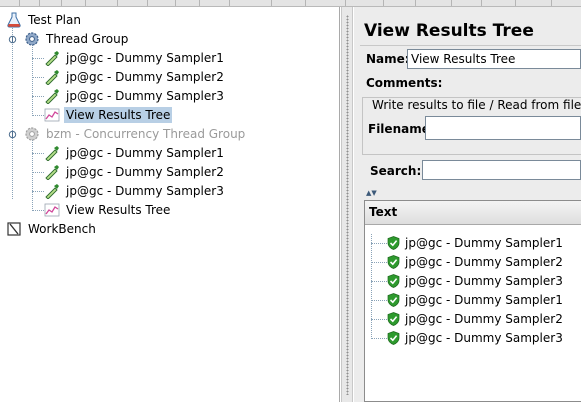  I want to click on name-input: View Results Tree, so click(494, 59).